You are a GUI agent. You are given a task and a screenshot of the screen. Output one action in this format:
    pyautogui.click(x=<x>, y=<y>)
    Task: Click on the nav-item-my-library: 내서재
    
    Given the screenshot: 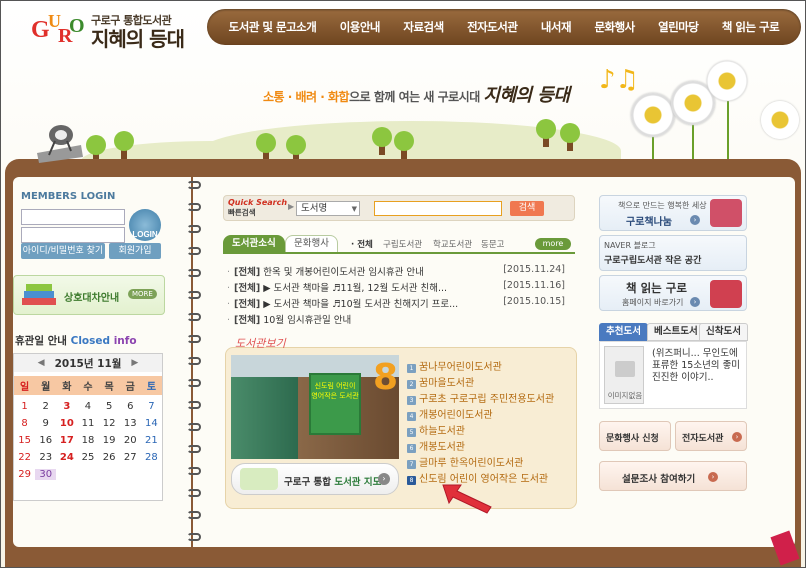 What is the action you would take?
    pyautogui.click(x=556, y=27)
    